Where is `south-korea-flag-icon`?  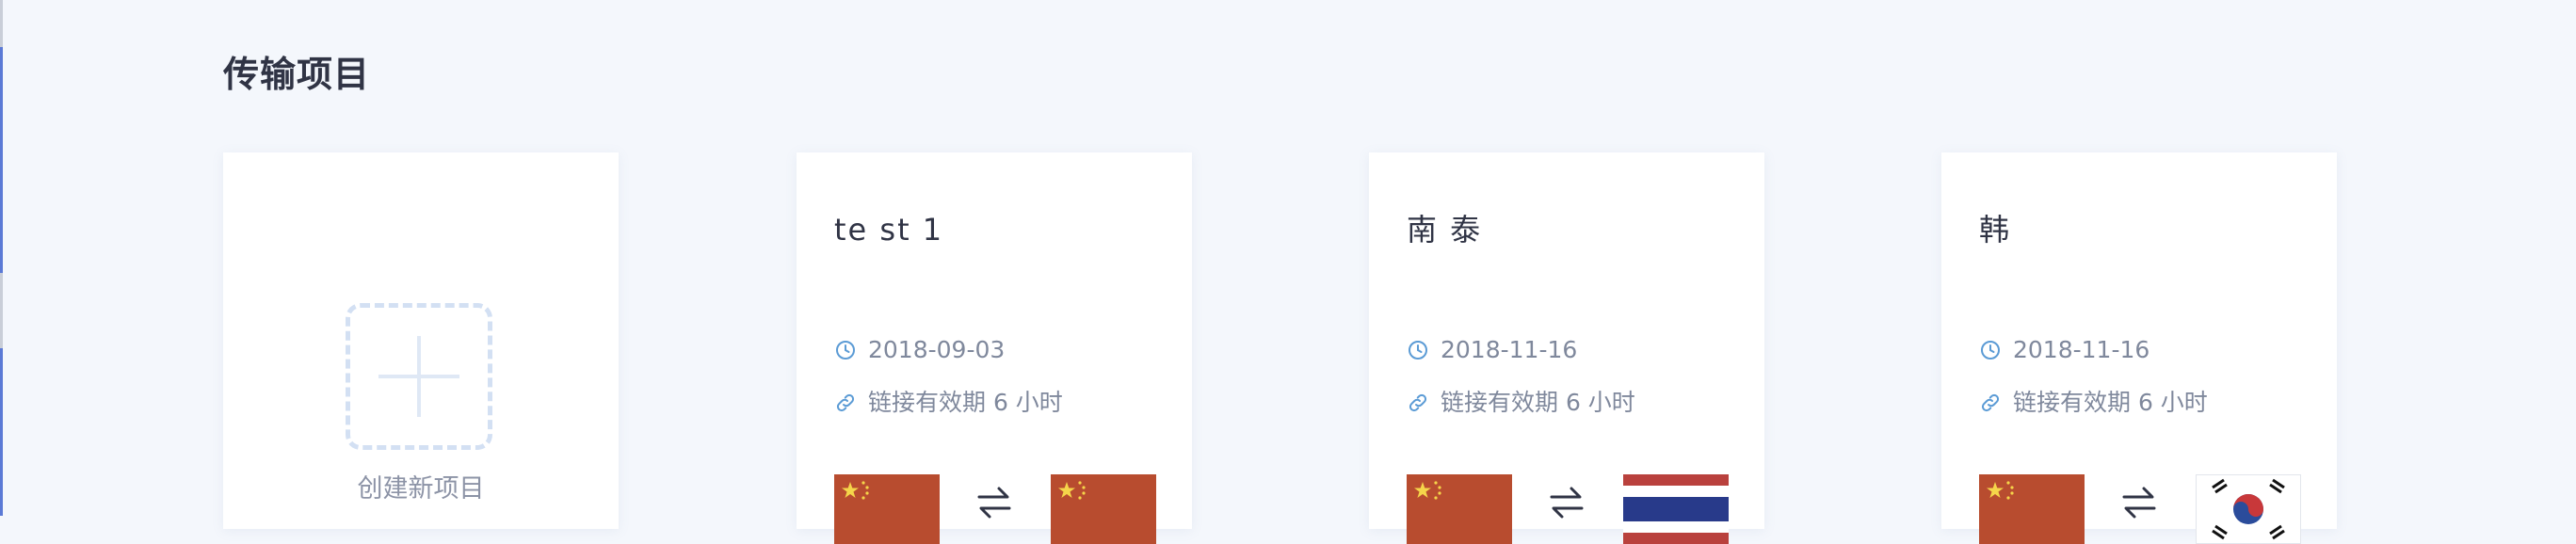 south-korea-flag-icon is located at coordinates (2248, 509).